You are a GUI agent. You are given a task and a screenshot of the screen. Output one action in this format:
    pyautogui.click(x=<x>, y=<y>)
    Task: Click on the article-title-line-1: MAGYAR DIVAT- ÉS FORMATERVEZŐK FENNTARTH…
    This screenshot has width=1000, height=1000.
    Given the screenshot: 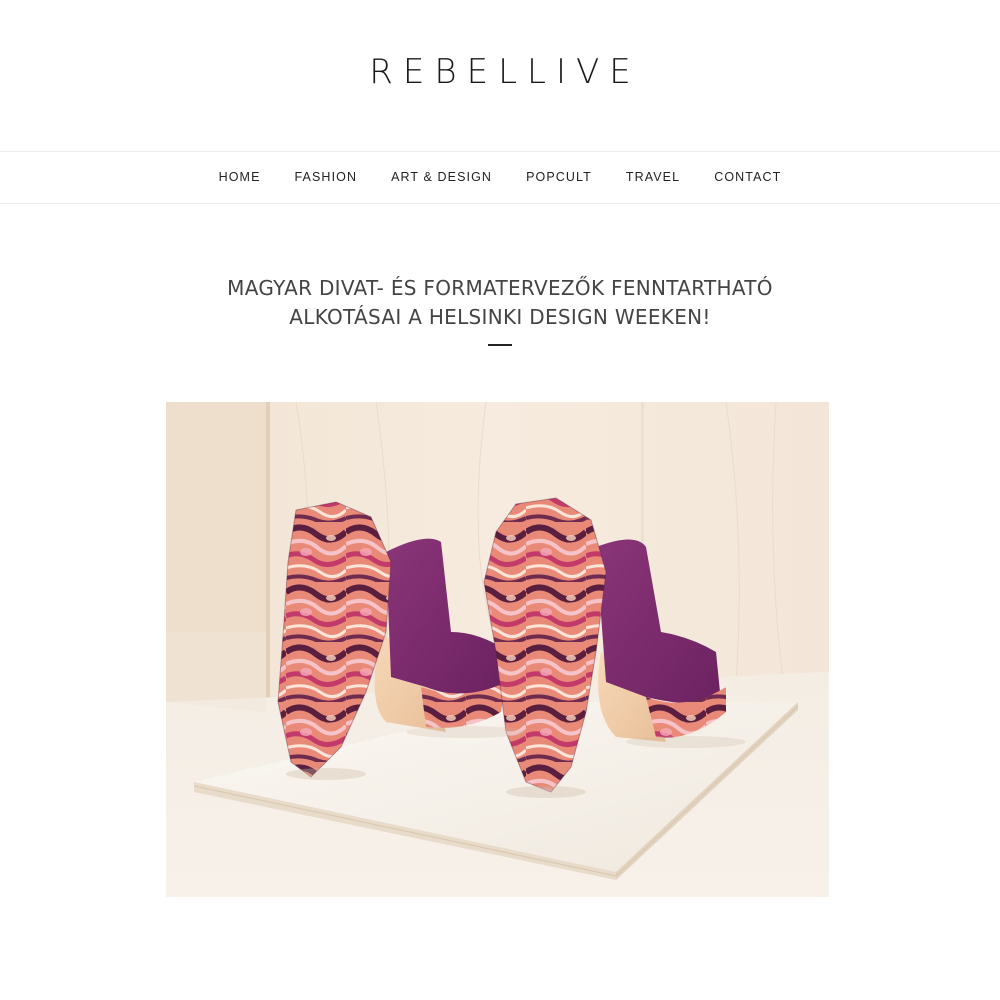 What is the action you would take?
    pyautogui.click(x=500, y=288)
    